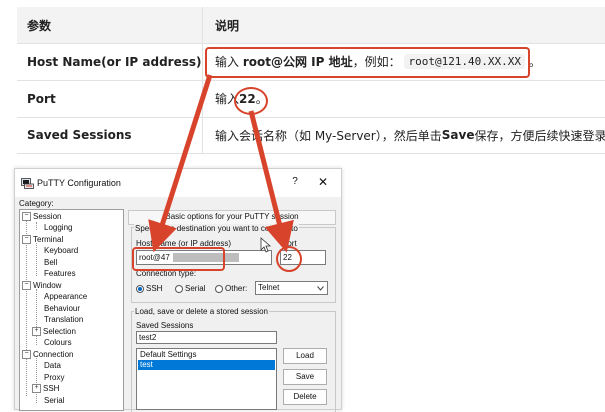 The height and width of the screenshot is (412, 605). I want to click on title-bar: PuTTY Configuration ? ✕, so click(178, 183).